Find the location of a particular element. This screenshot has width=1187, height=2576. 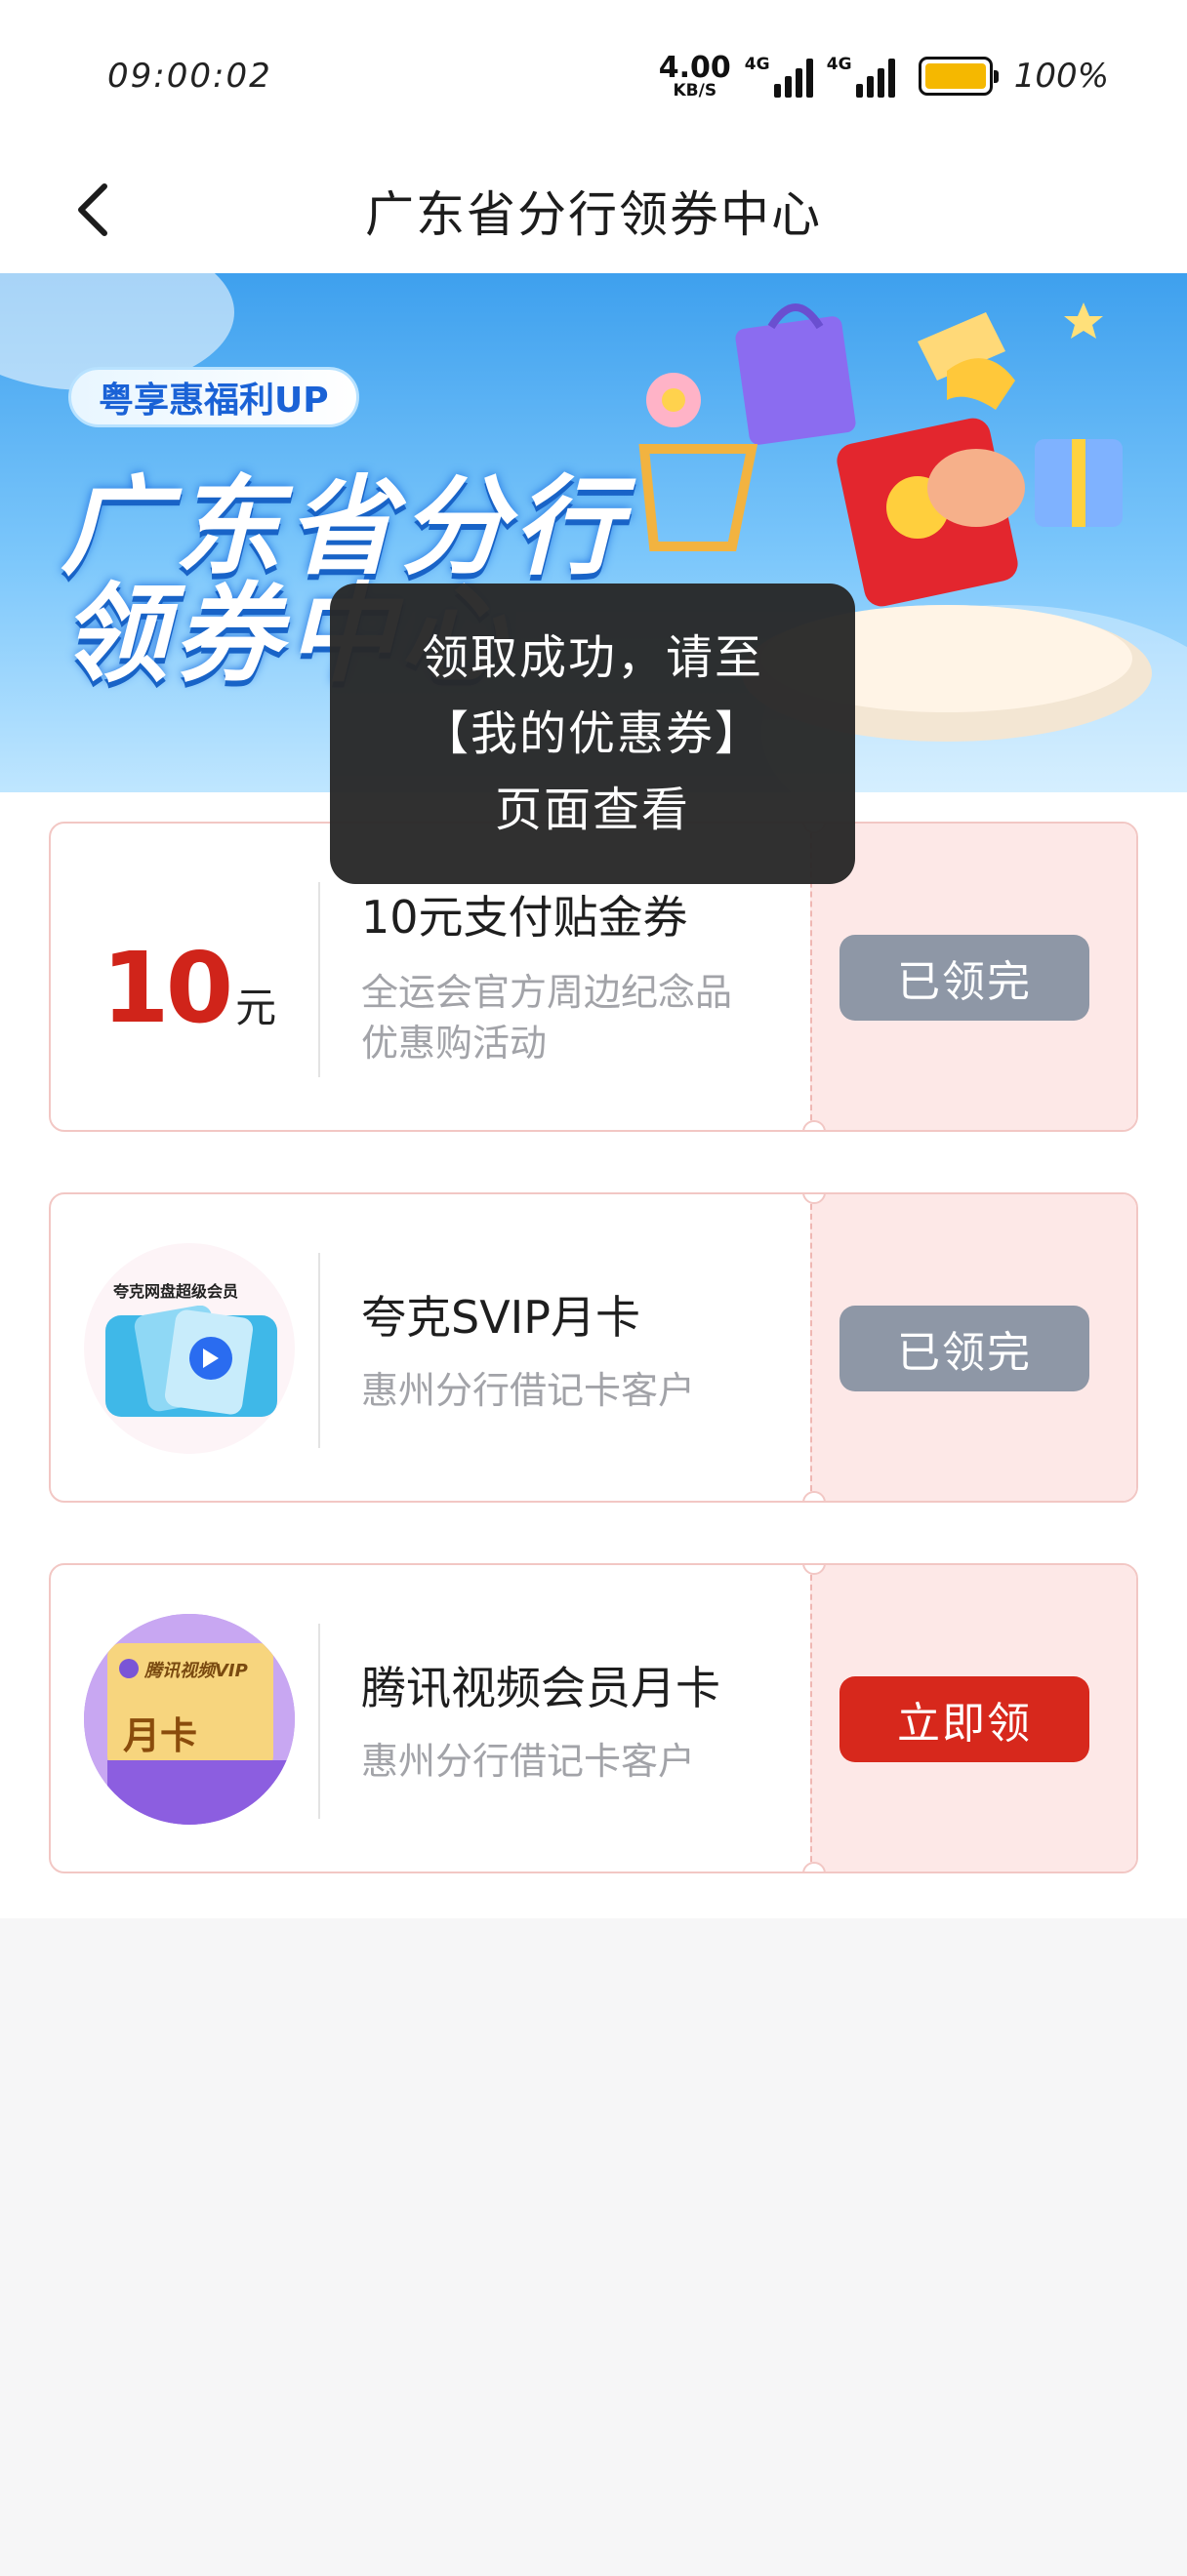

claim-now-button: 立即领 is located at coordinates (964, 1719).